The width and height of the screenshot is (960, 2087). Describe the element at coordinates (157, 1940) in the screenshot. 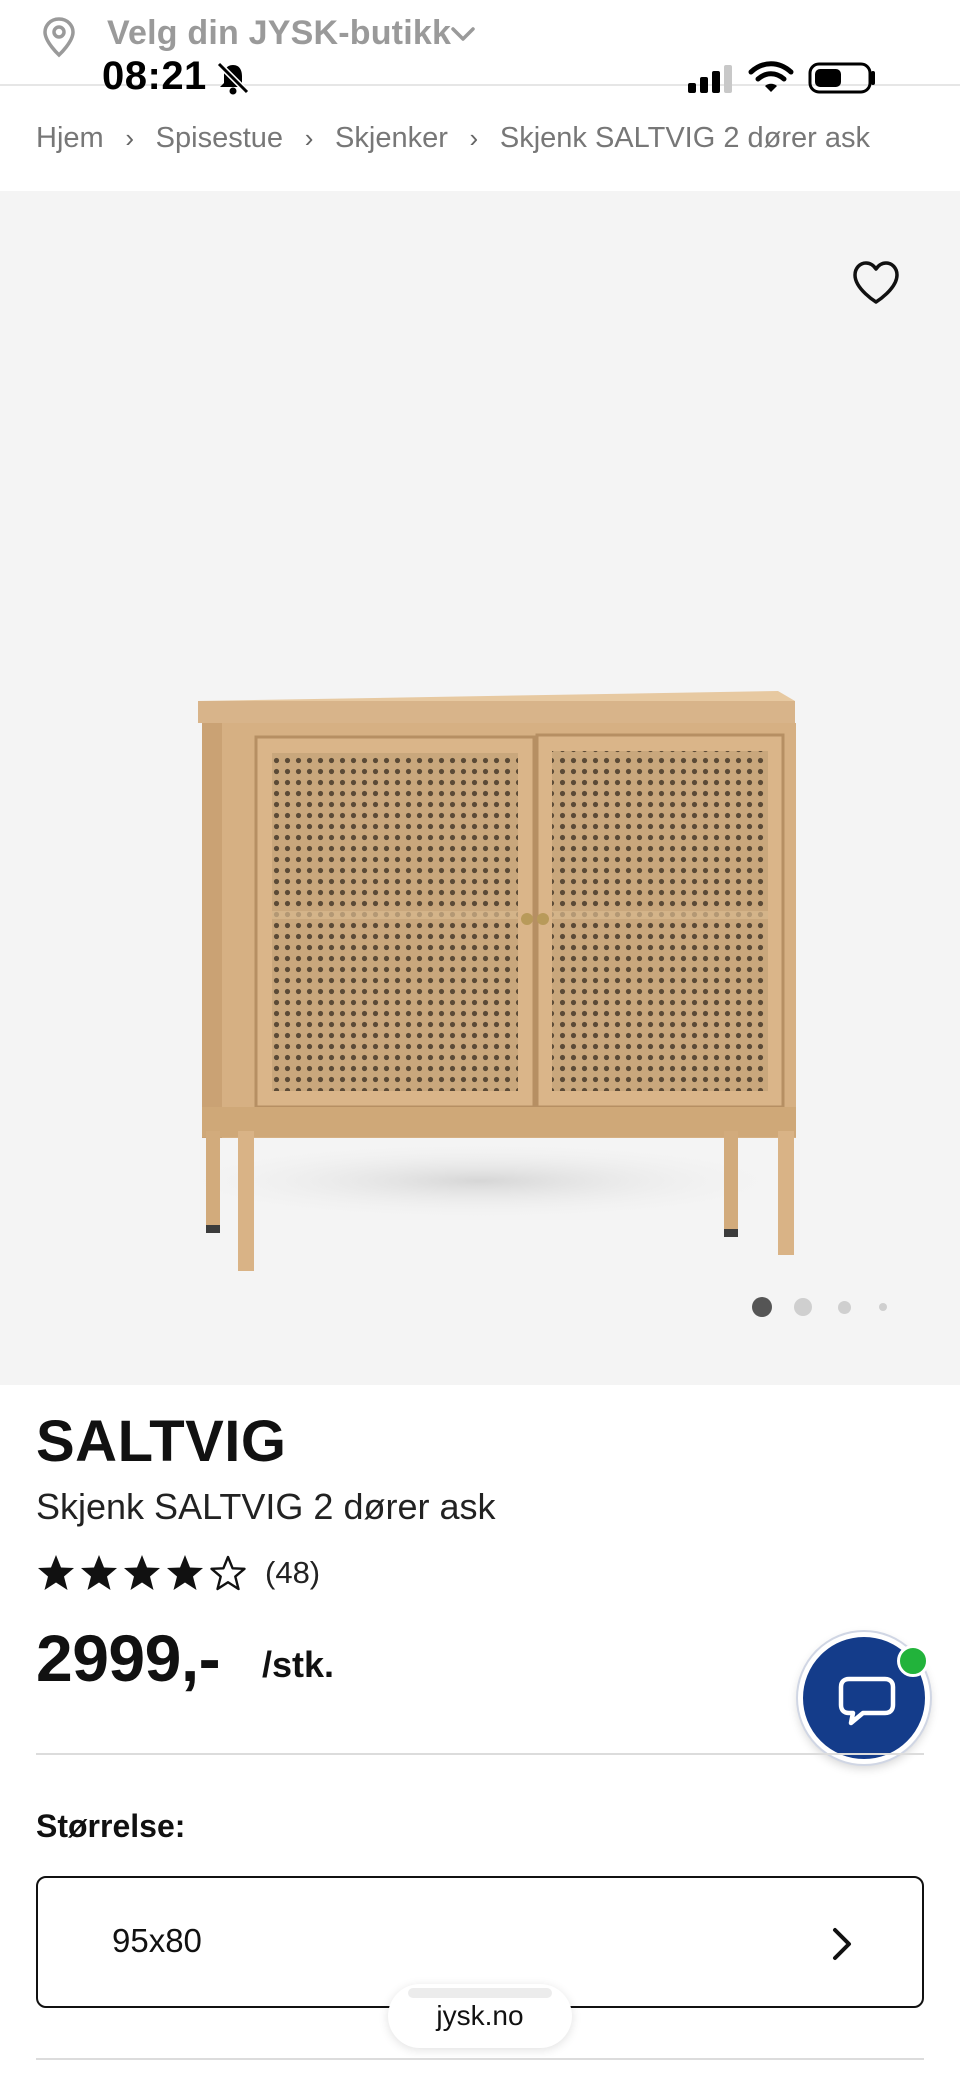

I see `size-value: 95x80` at that location.